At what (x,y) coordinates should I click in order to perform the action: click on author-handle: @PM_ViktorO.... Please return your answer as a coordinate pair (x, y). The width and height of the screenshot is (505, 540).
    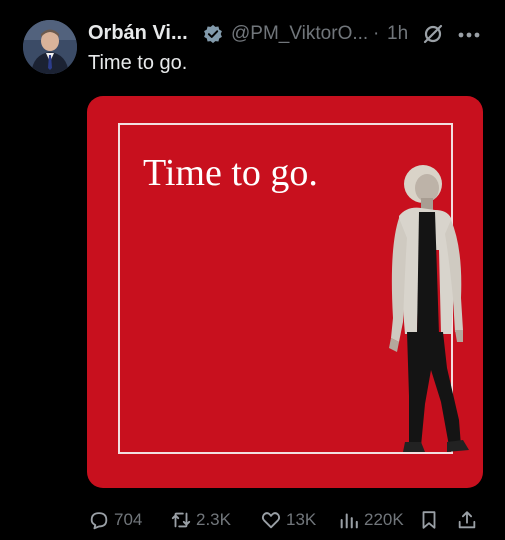
    Looking at the image, I should click on (299, 34).